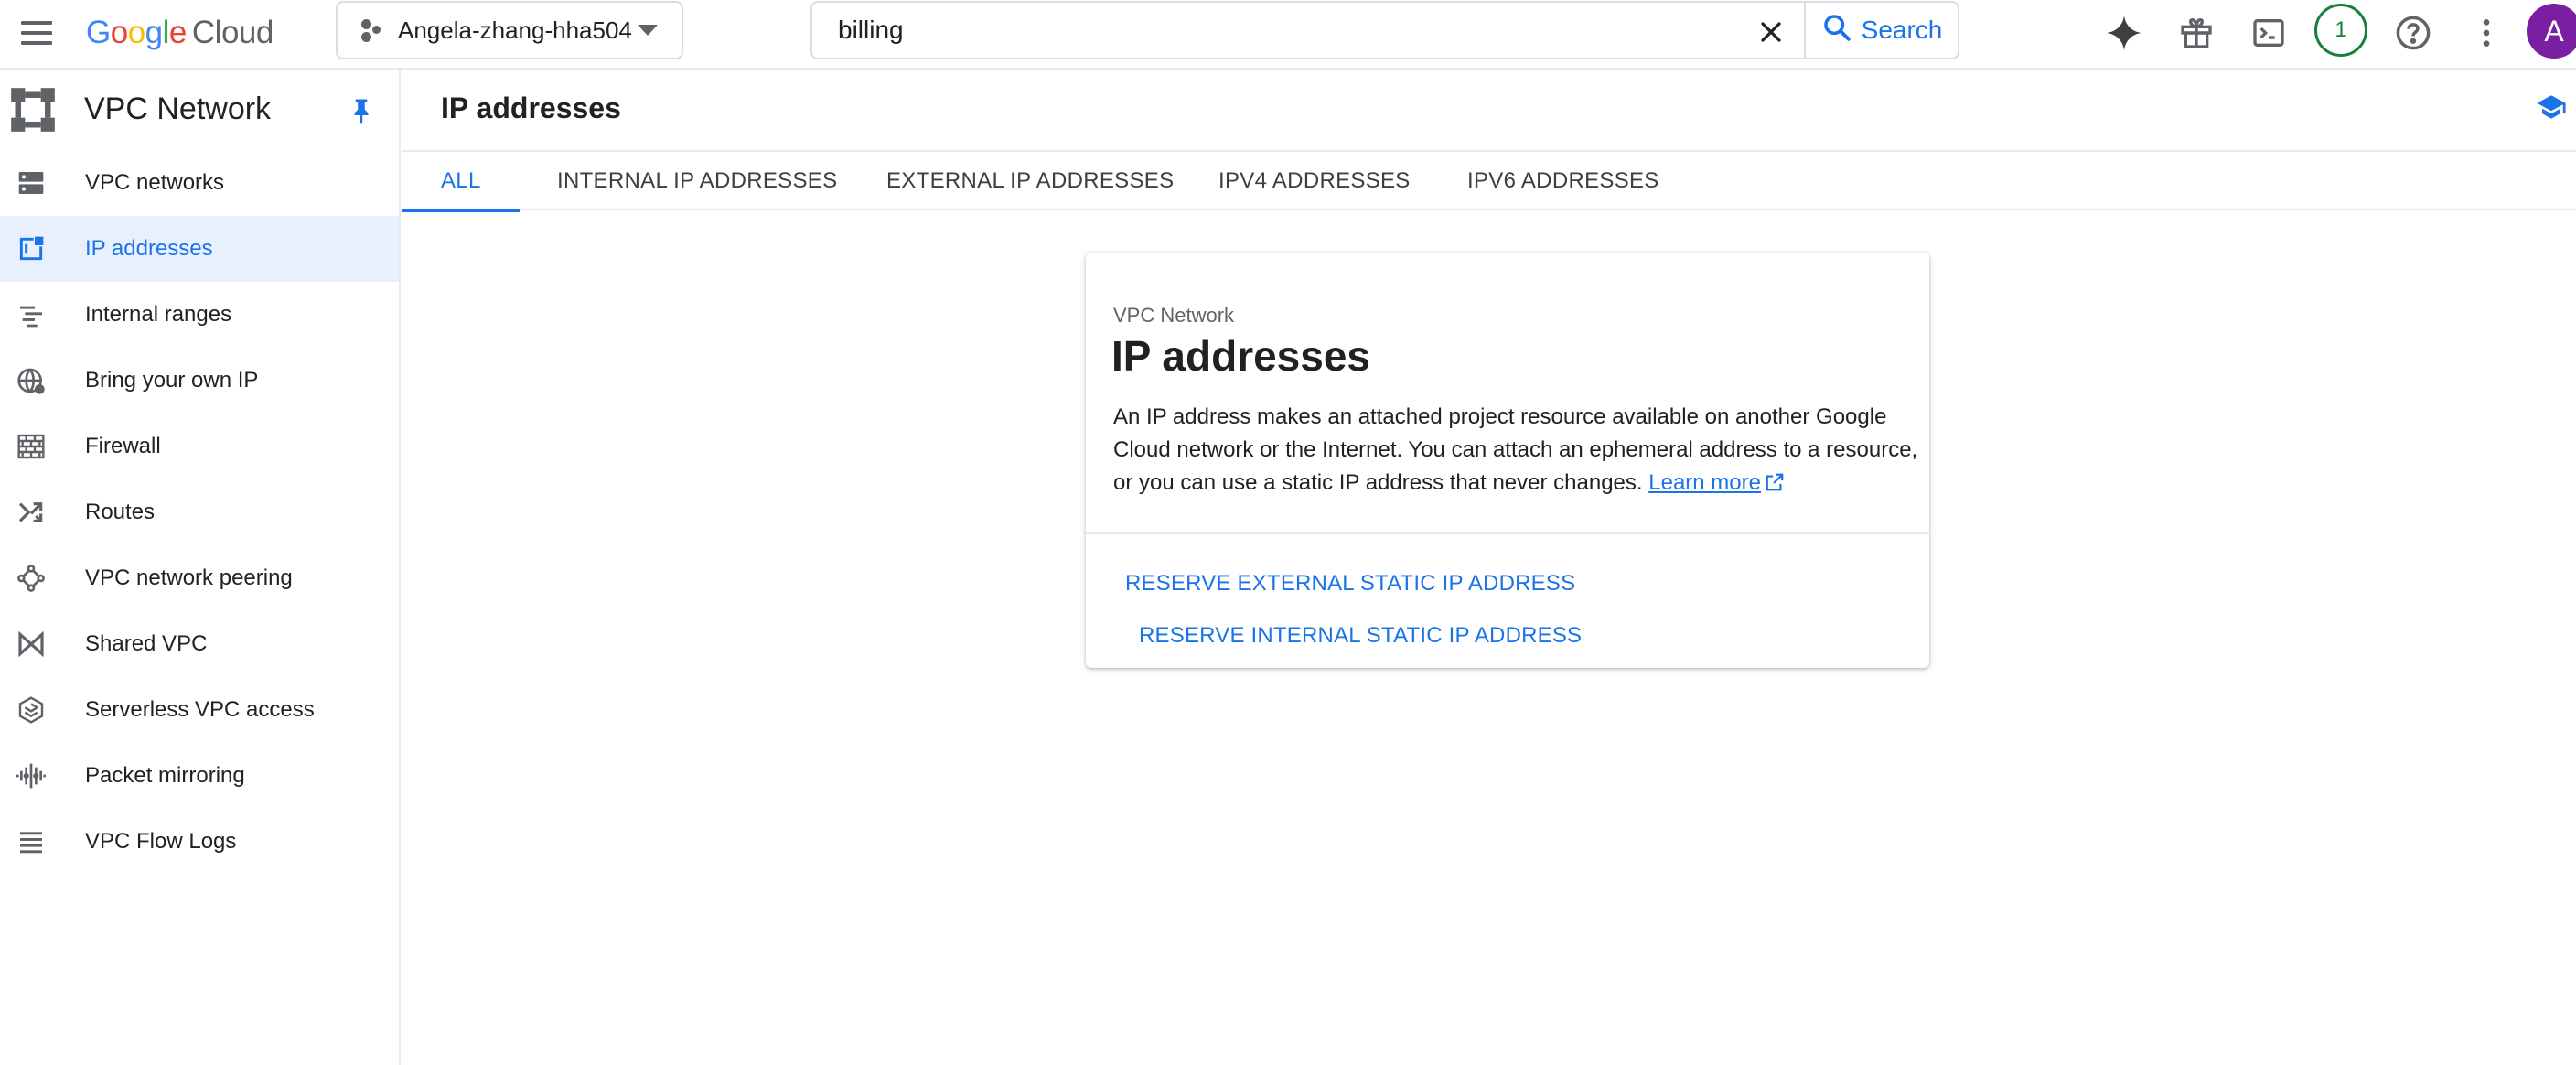 The height and width of the screenshot is (1065, 2576). Describe the element at coordinates (2269, 33) in the screenshot. I see `cloud-shell-icon` at that location.